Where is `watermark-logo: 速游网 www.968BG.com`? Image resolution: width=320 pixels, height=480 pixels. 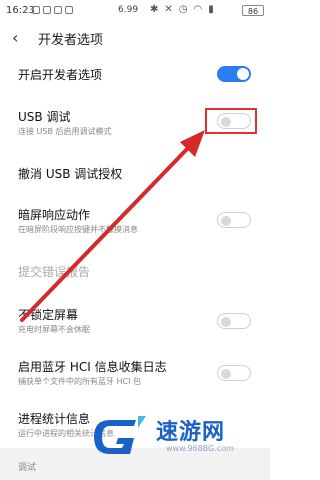 watermark-logo: 速游网 www.968BG.com is located at coordinates (178, 437).